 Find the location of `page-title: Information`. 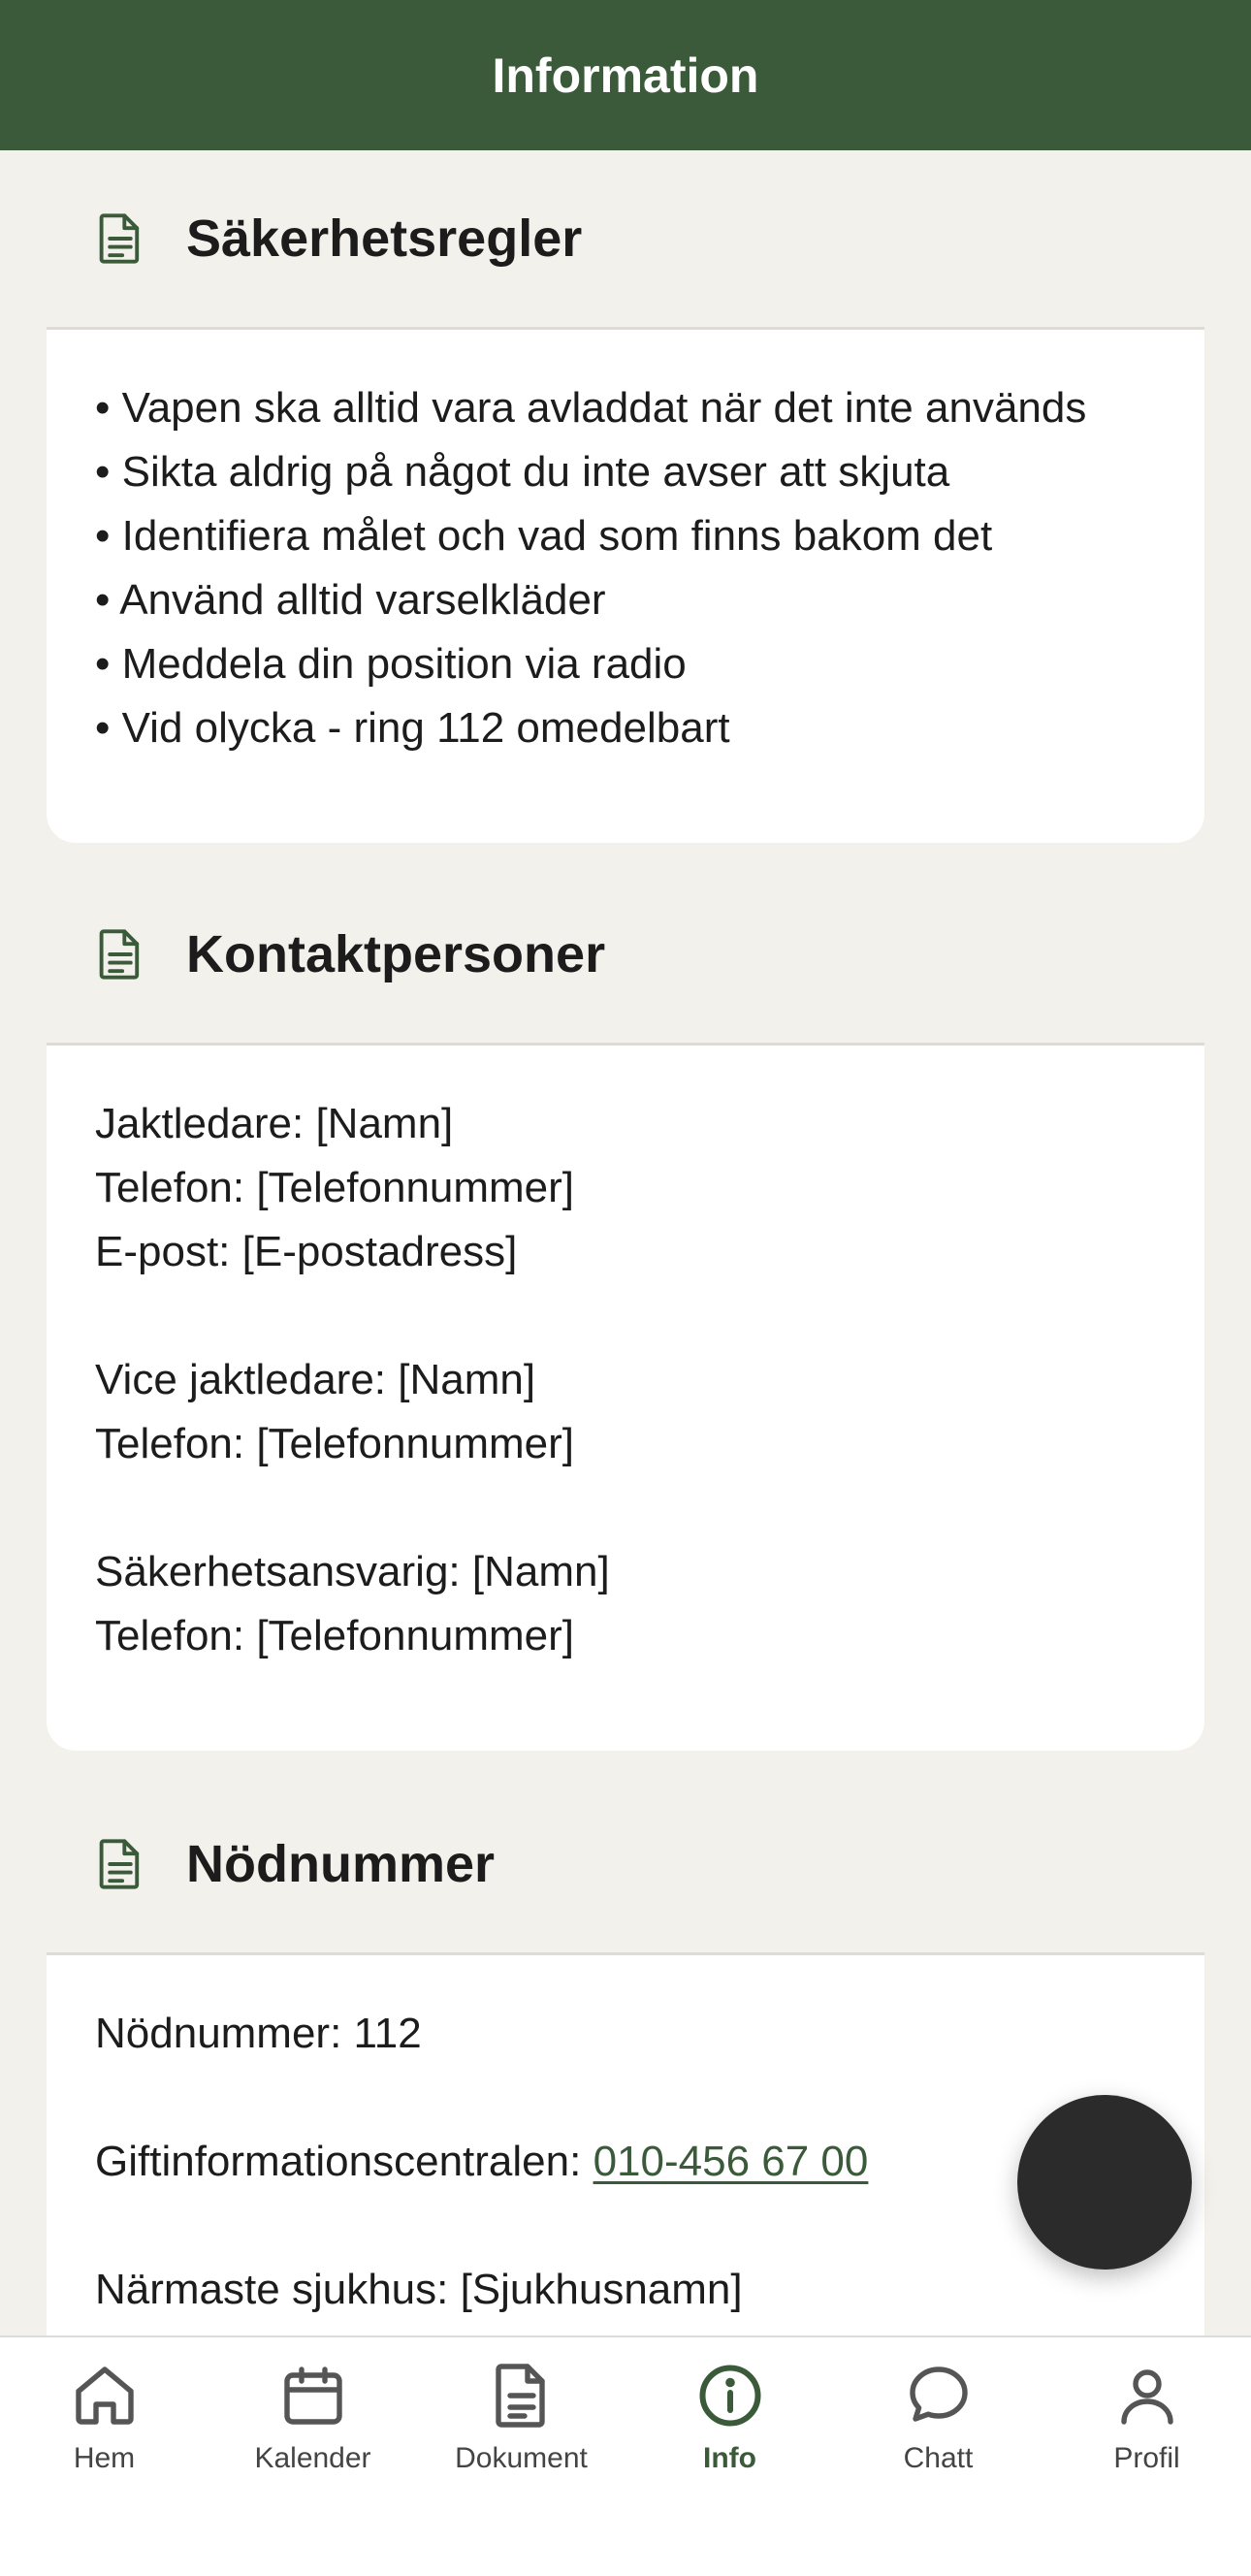

page-title: Information is located at coordinates (625, 75).